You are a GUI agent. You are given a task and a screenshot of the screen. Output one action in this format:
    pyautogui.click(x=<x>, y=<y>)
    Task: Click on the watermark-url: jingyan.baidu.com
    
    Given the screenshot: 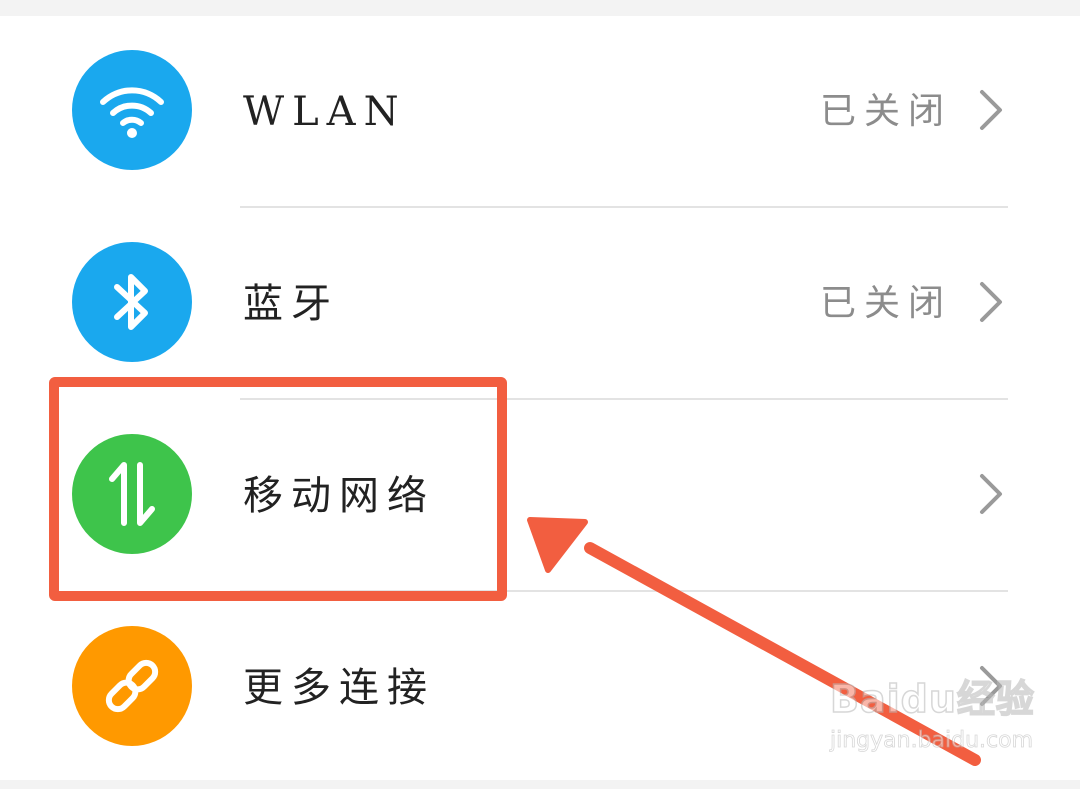 What is the action you would take?
    pyautogui.click(x=932, y=741)
    